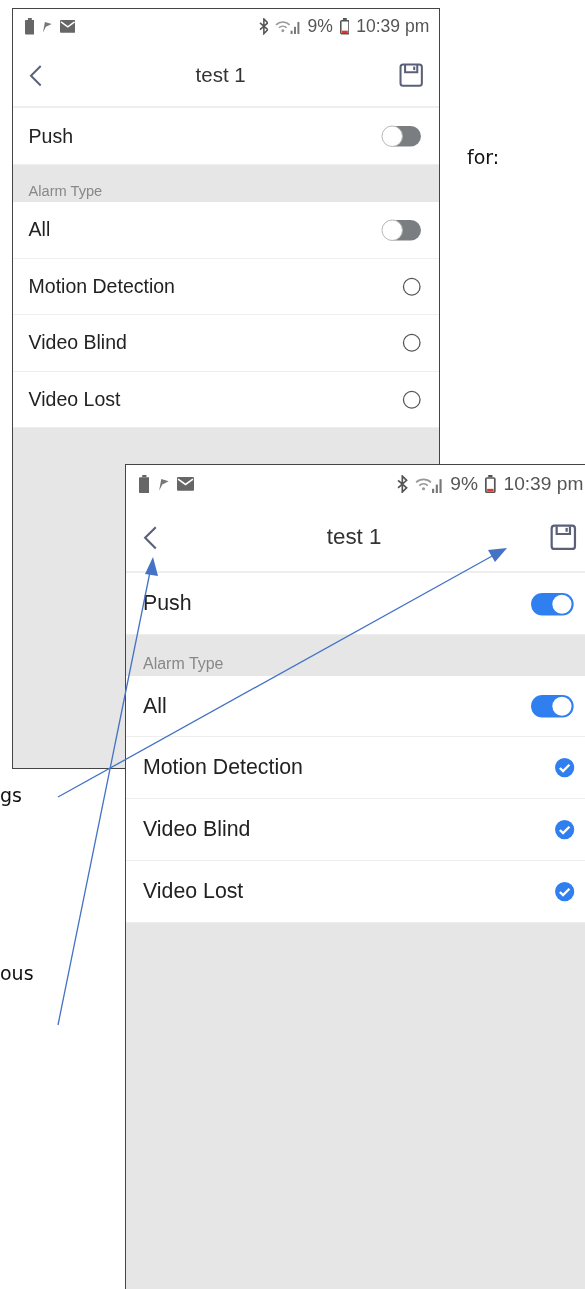 The width and height of the screenshot is (585, 1289). Describe the element at coordinates (17, 973) in the screenshot. I see `document-text: ous` at that location.